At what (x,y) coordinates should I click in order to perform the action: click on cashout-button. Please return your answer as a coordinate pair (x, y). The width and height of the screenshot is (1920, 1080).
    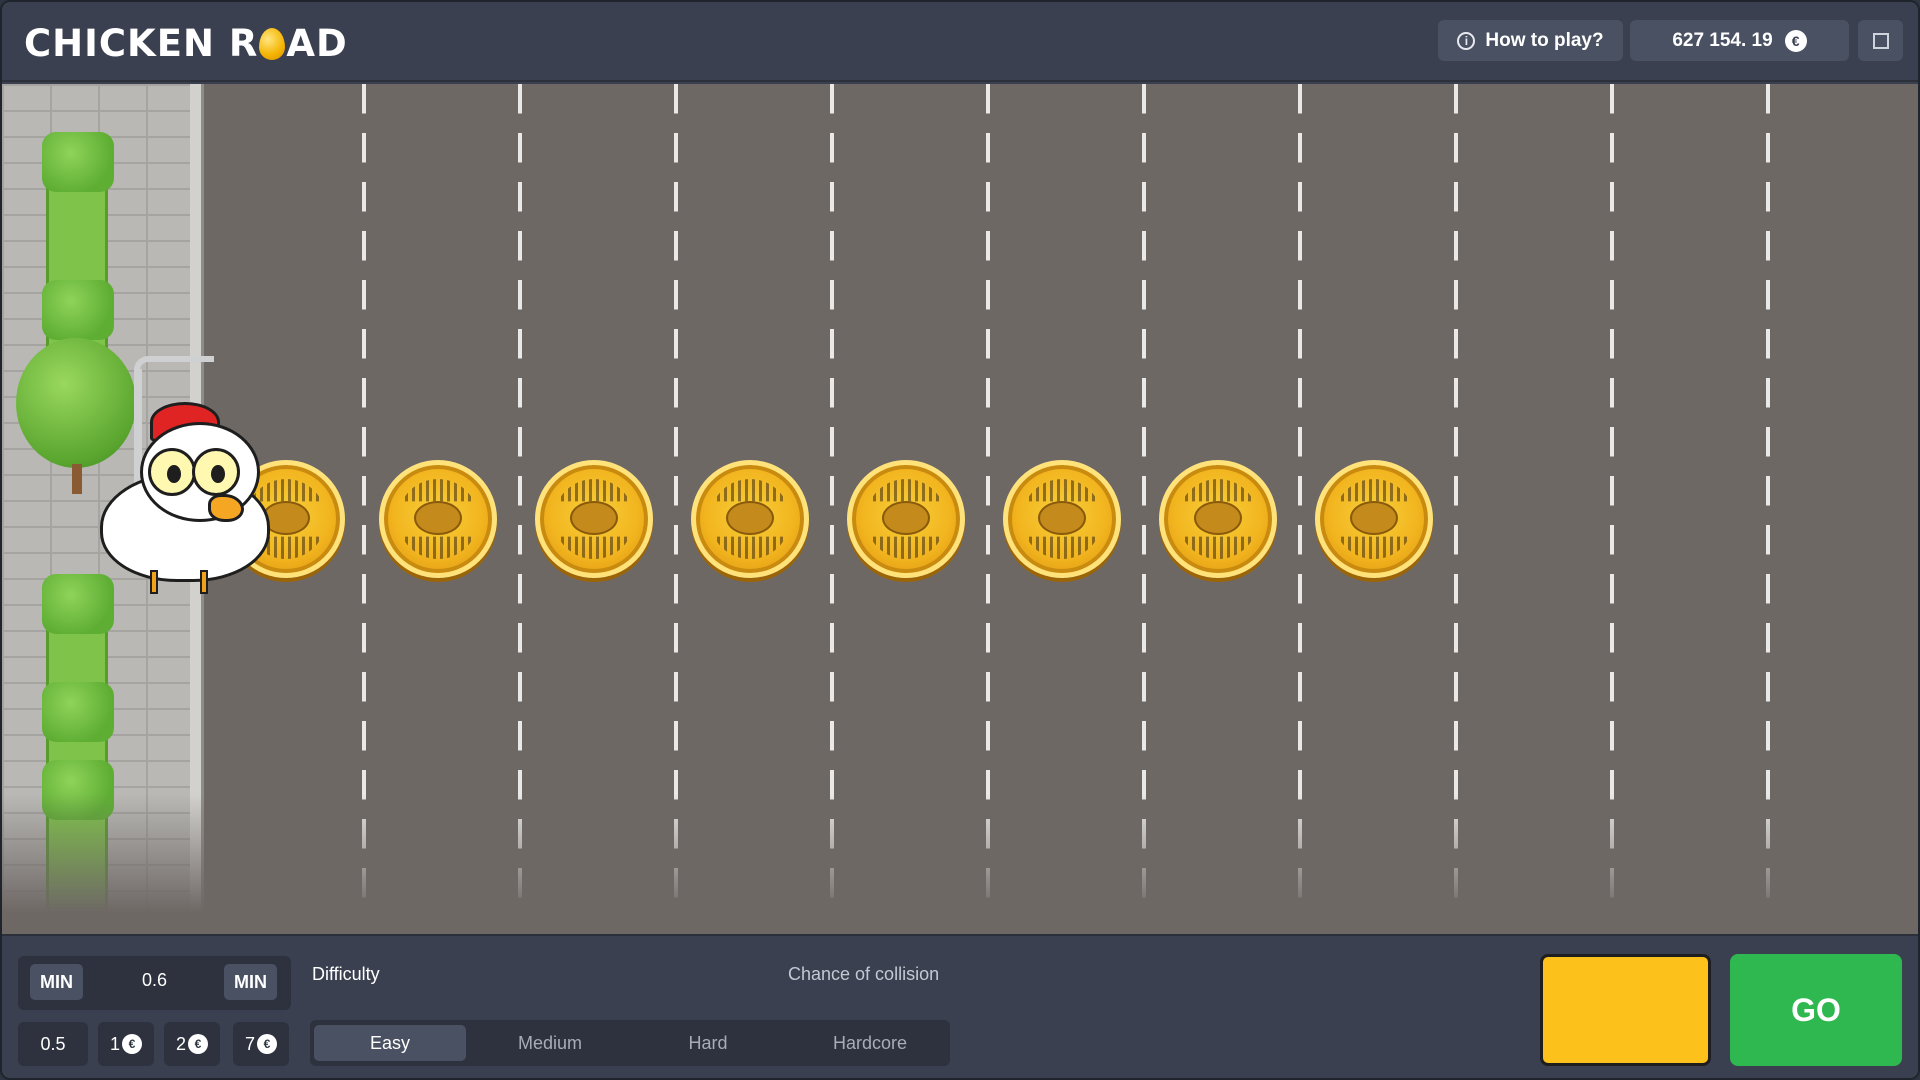
    Looking at the image, I should click on (1625, 1010).